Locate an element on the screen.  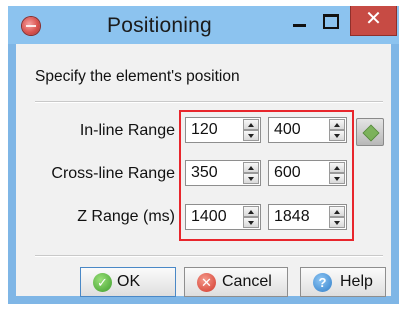
question-circle-icon: ? is located at coordinates (322, 282).